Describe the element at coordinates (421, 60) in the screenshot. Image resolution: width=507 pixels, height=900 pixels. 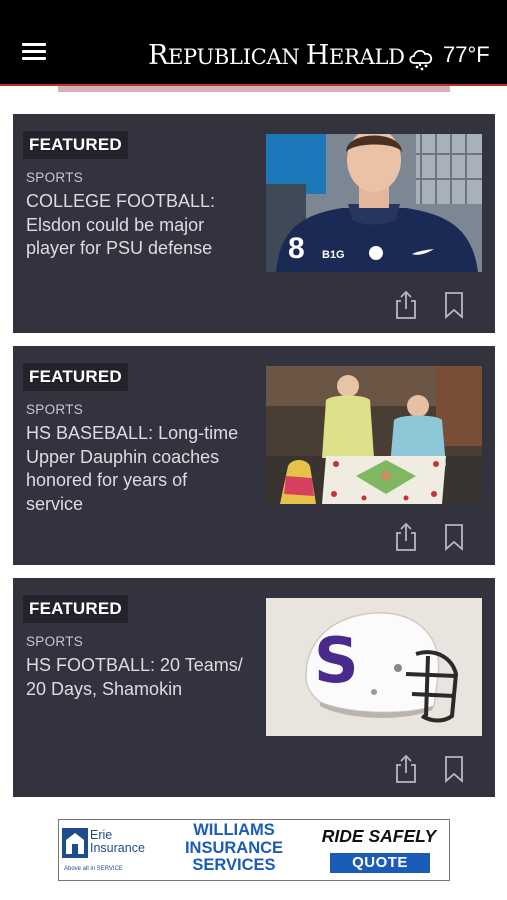
I see `cloud-snow-icon` at that location.